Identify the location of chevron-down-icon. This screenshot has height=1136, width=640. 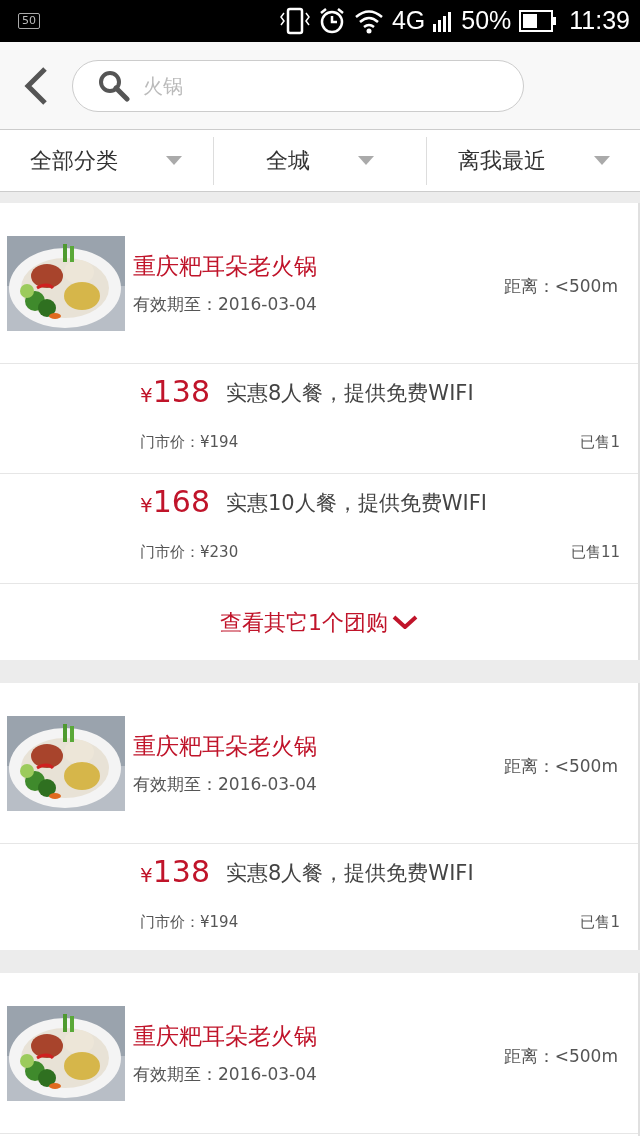
(405, 622).